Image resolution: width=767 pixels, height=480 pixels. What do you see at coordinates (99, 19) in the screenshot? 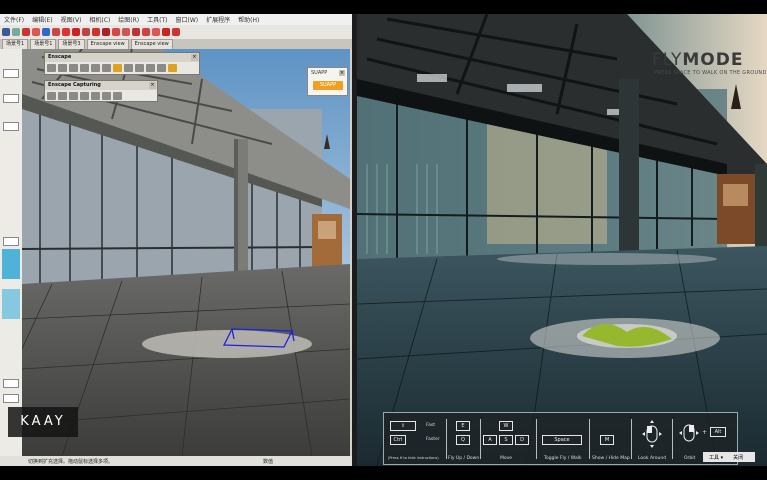
I see `menu-camera: 相机(C)` at bounding box center [99, 19].